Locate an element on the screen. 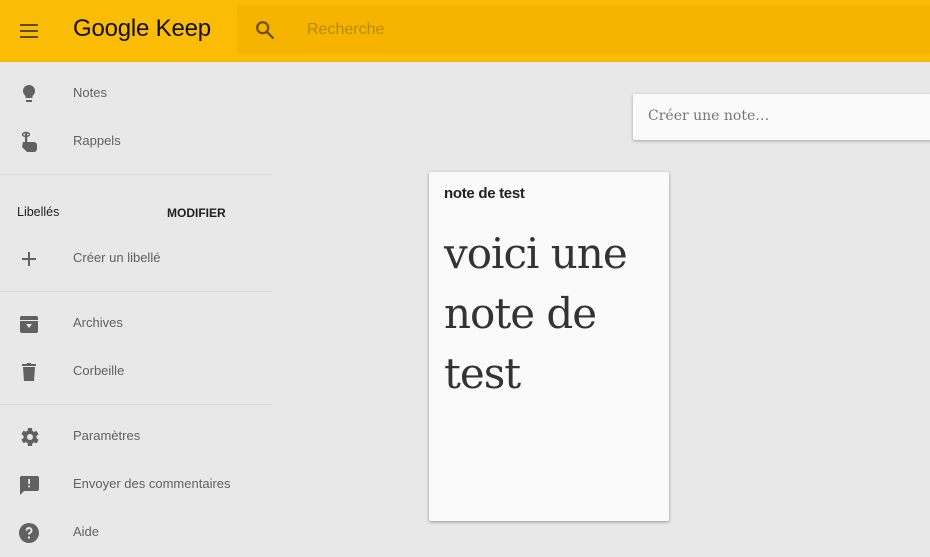  sidebar-item-settings: Paramètres is located at coordinates (136, 437).